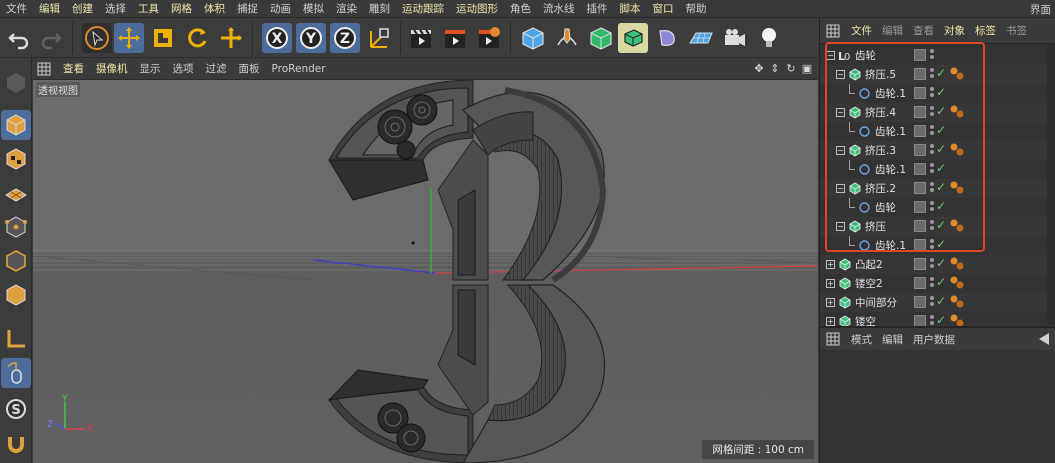 Image resolution: width=1055 pixels, height=463 pixels. Describe the element at coordinates (934, 339) in the screenshot. I see `attribute-manager-tab-2: 用户数据` at that location.